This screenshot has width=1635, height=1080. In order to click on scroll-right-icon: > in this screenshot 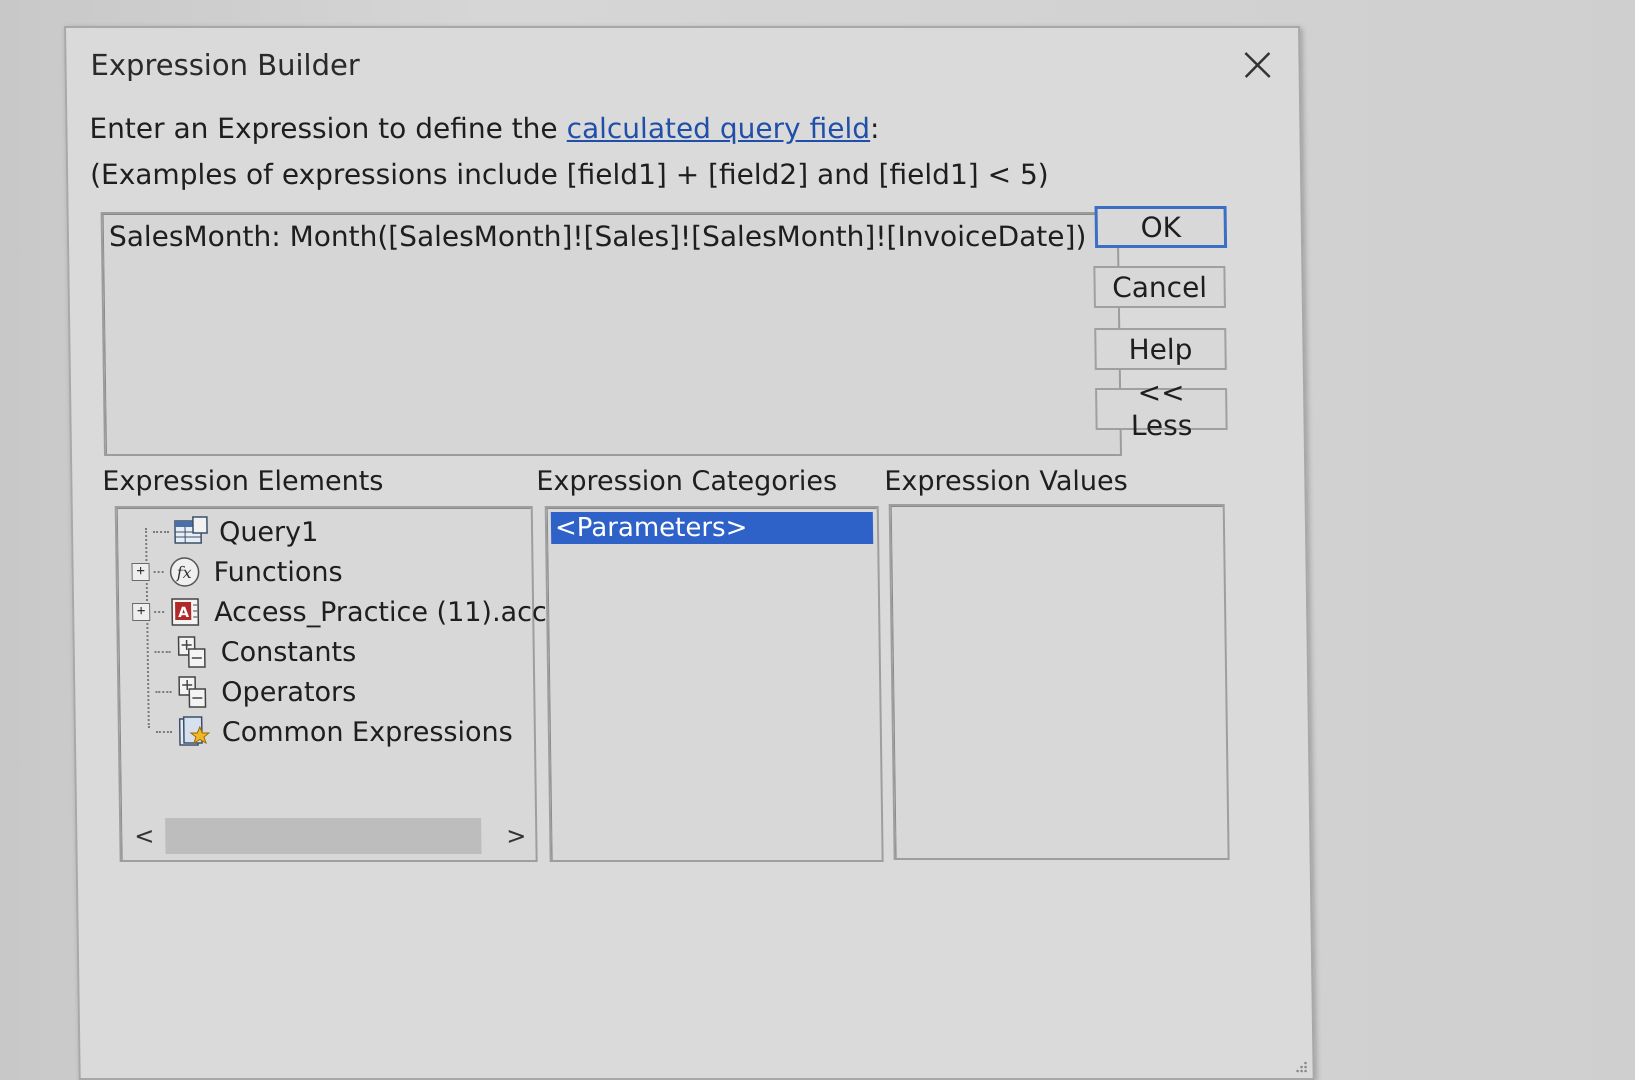, I will do `click(516, 836)`.